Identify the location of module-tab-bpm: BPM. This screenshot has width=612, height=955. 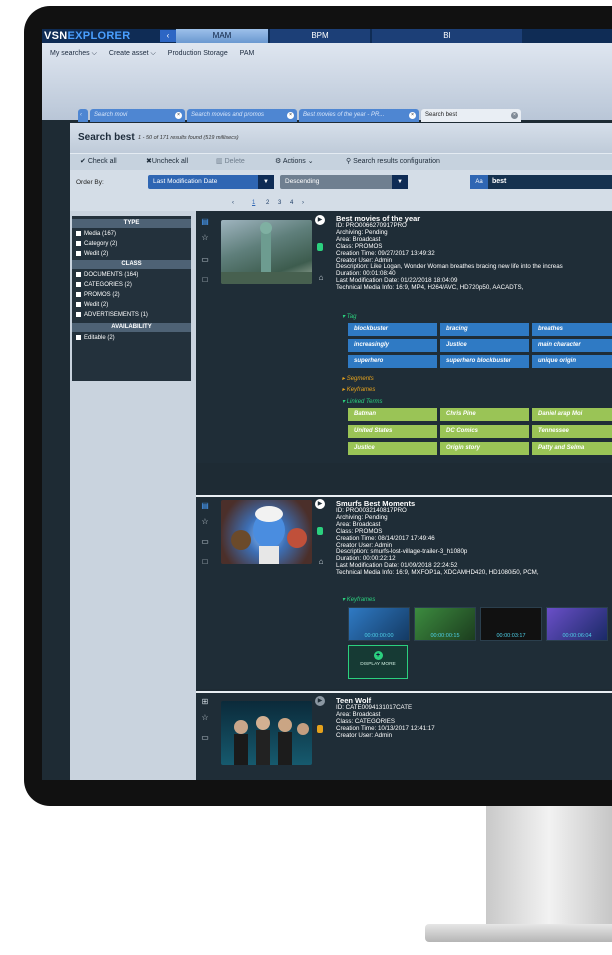
(320, 36).